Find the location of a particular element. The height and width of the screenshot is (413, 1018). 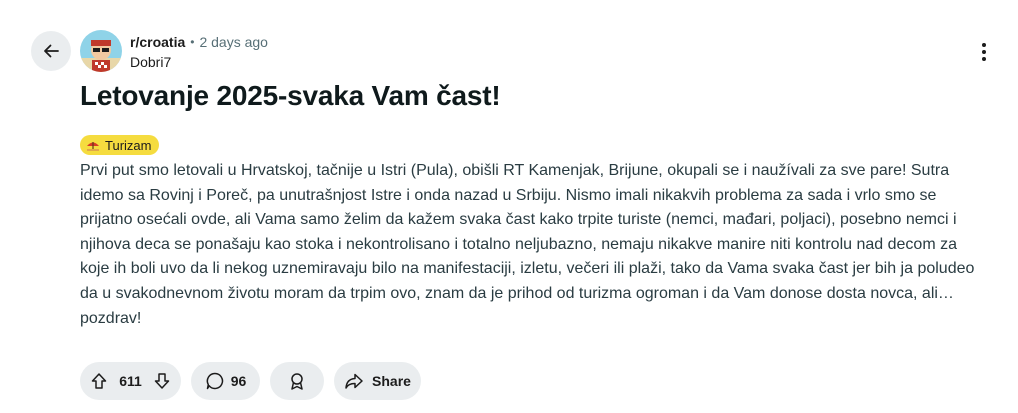

back-button is located at coordinates (51, 51).